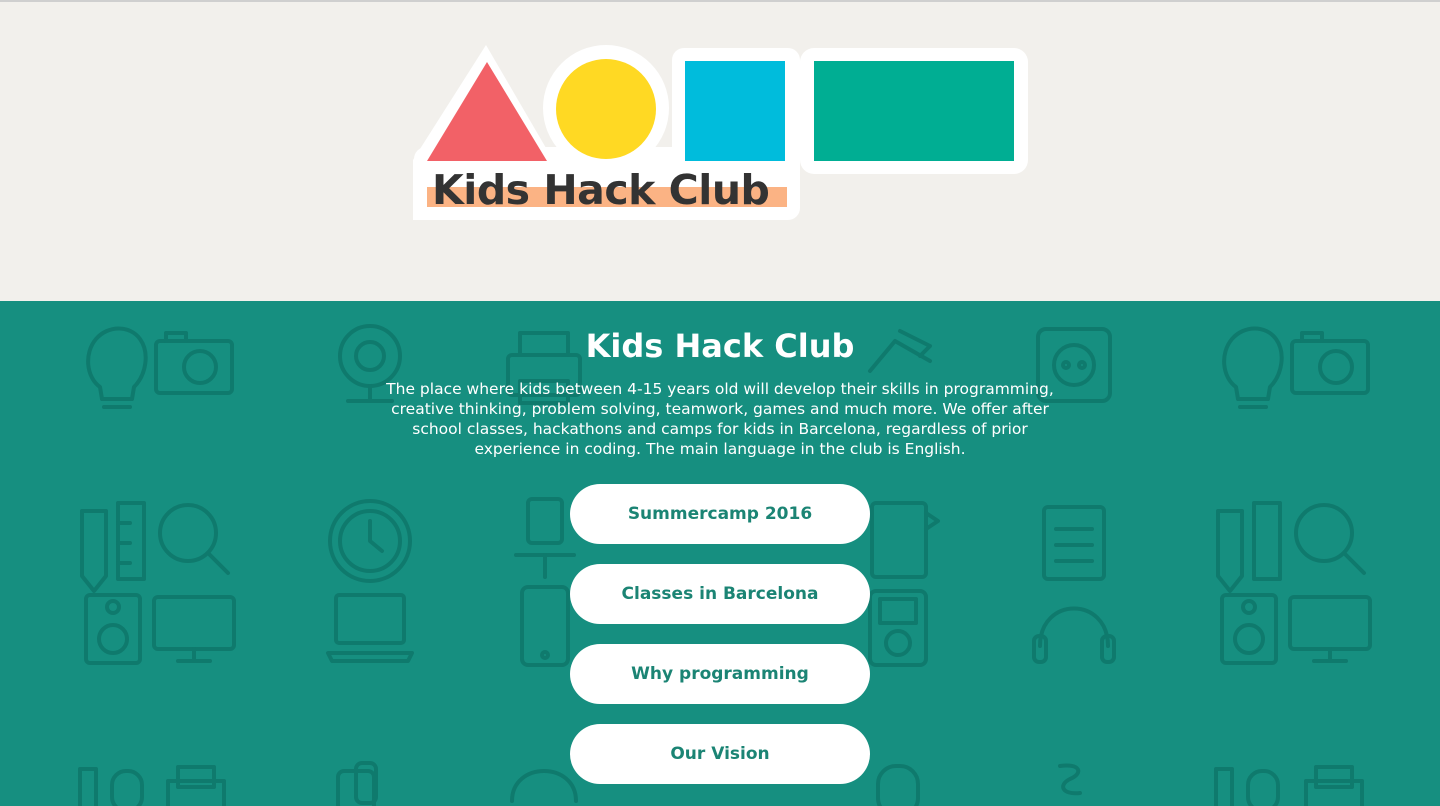 The image size is (1440, 806). I want to click on kids-hack-club-logo: Kids Hack Club, so click(725, 137).